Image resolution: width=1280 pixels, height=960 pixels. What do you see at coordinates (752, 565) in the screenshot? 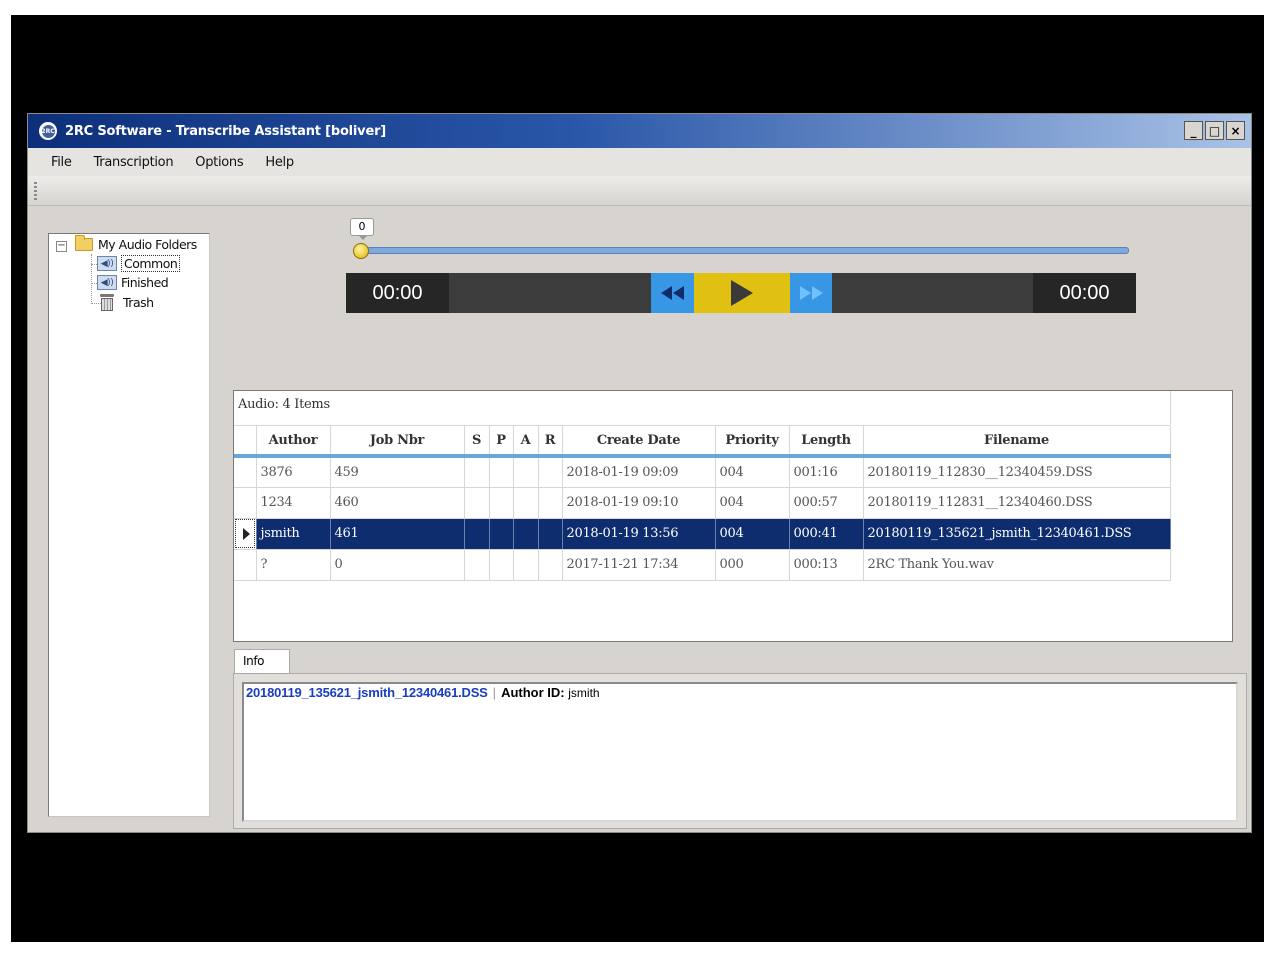
I see `cell-priority: 000` at bounding box center [752, 565].